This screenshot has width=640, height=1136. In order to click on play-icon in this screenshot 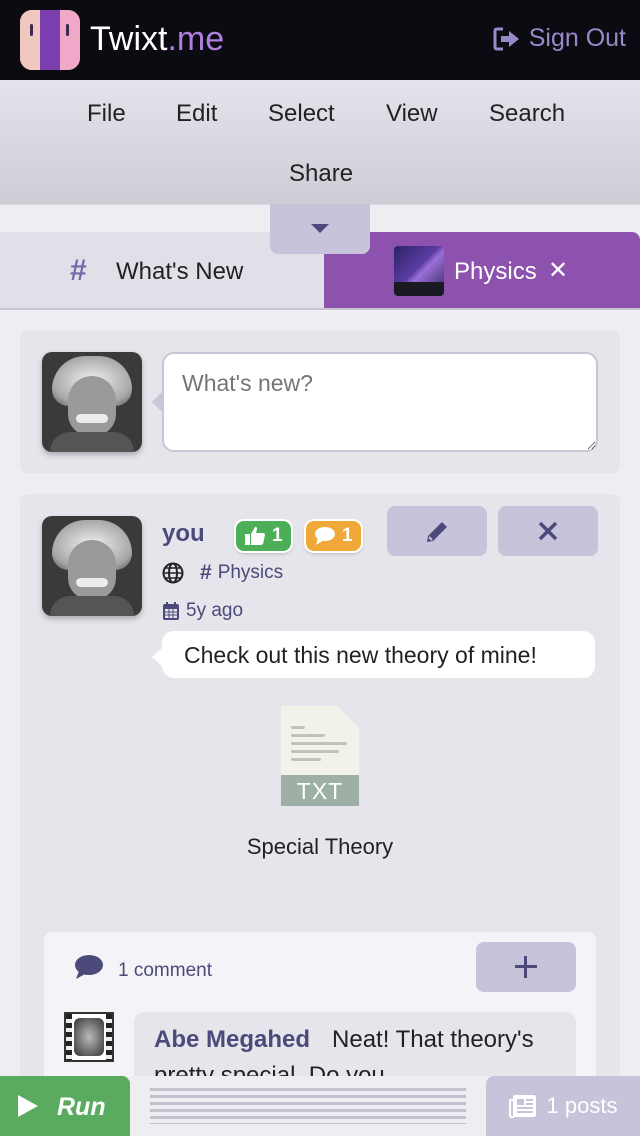, I will do `click(28, 1106)`.